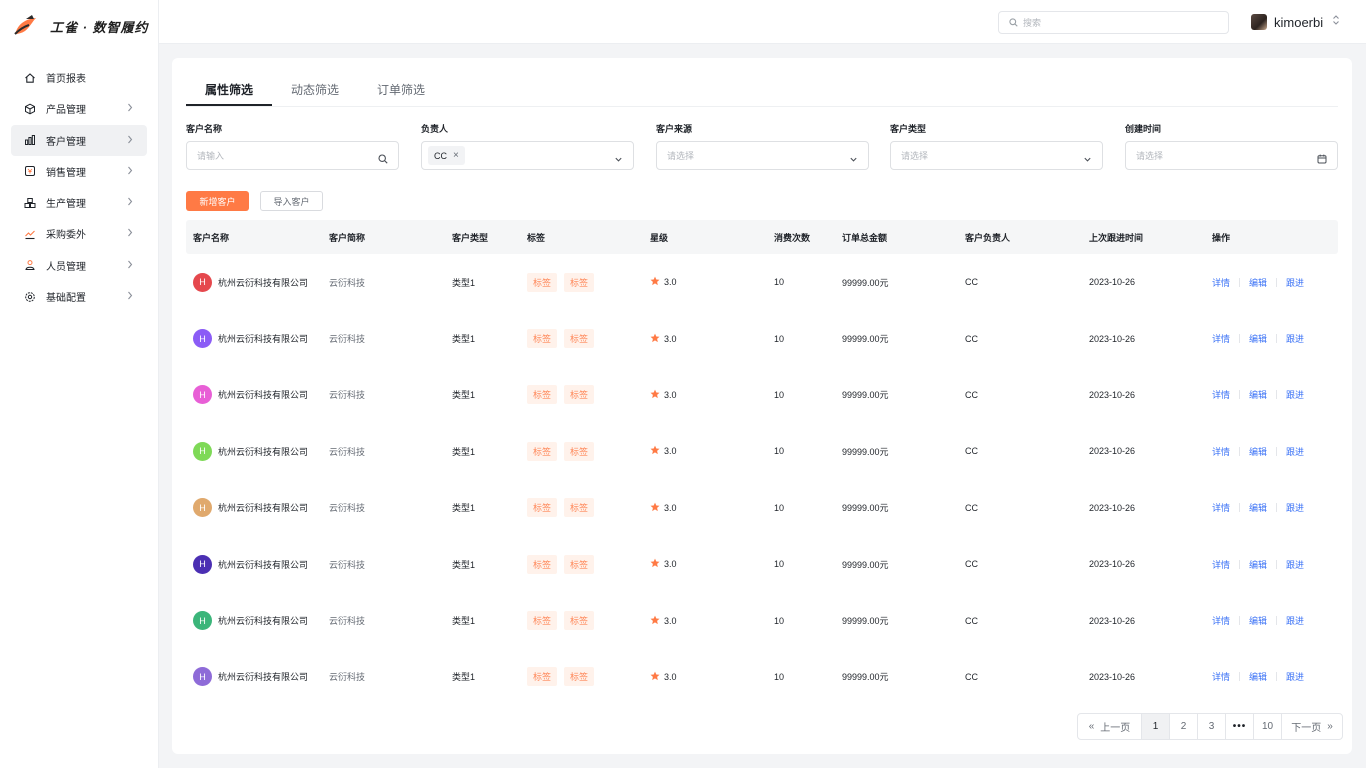 Image resolution: width=1366 pixels, height=768 pixels. Describe the element at coordinates (1295, 22) in the screenshot. I see `user-menu: kimoerbi` at that location.